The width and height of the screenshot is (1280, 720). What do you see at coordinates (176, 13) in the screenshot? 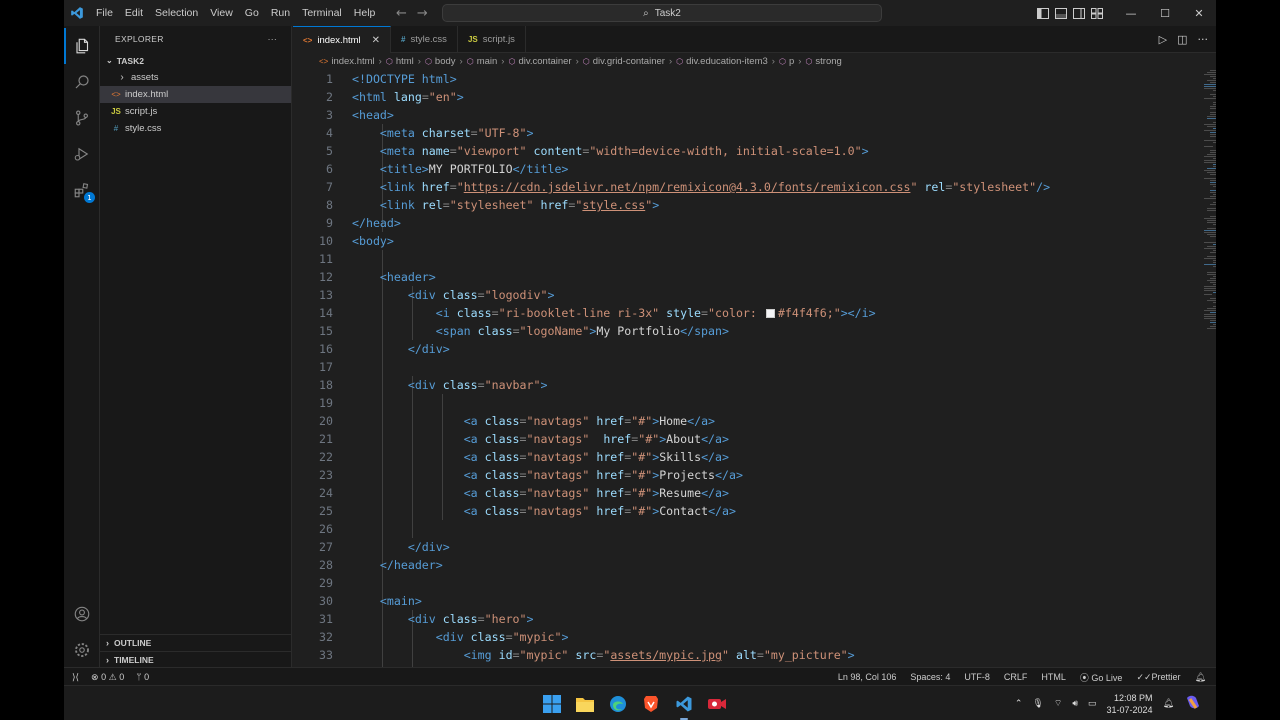
I see `menu-selection: Selection` at bounding box center [176, 13].